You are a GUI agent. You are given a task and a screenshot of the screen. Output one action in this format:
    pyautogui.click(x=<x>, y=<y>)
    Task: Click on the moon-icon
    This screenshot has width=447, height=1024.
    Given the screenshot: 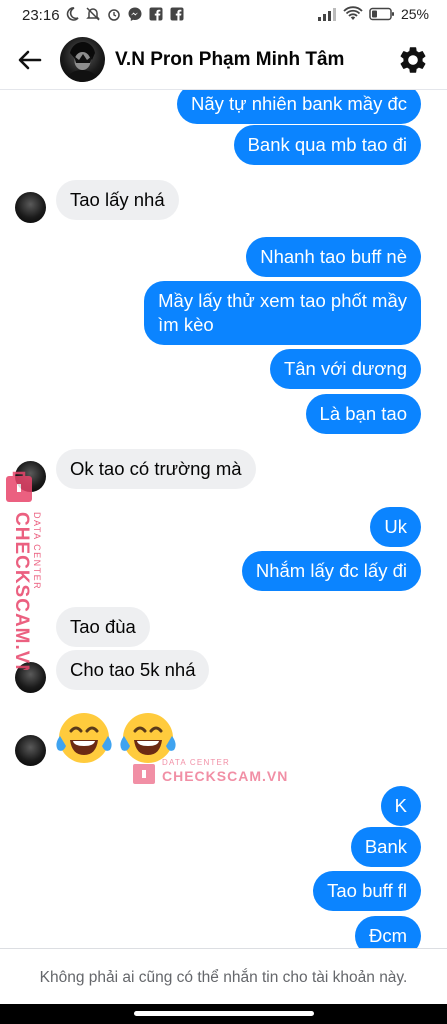 What is the action you would take?
    pyautogui.click(x=72, y=14)
    